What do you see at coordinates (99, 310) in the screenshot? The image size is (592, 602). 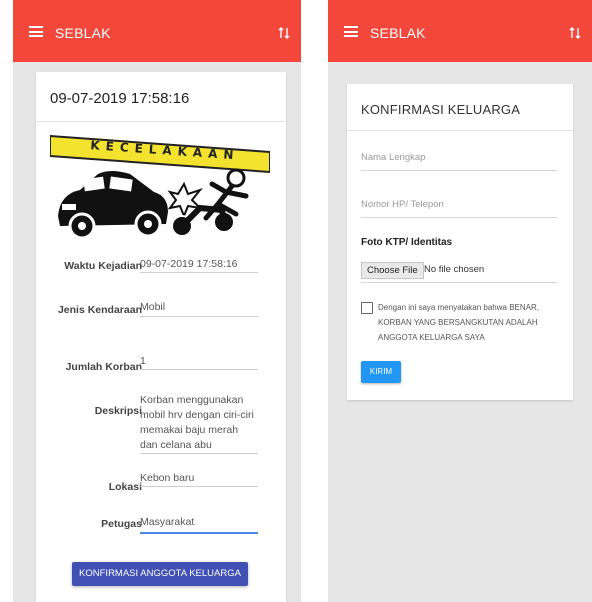 I see `field-label: Jenis Kendaraan` at bounding box center [99, 310].